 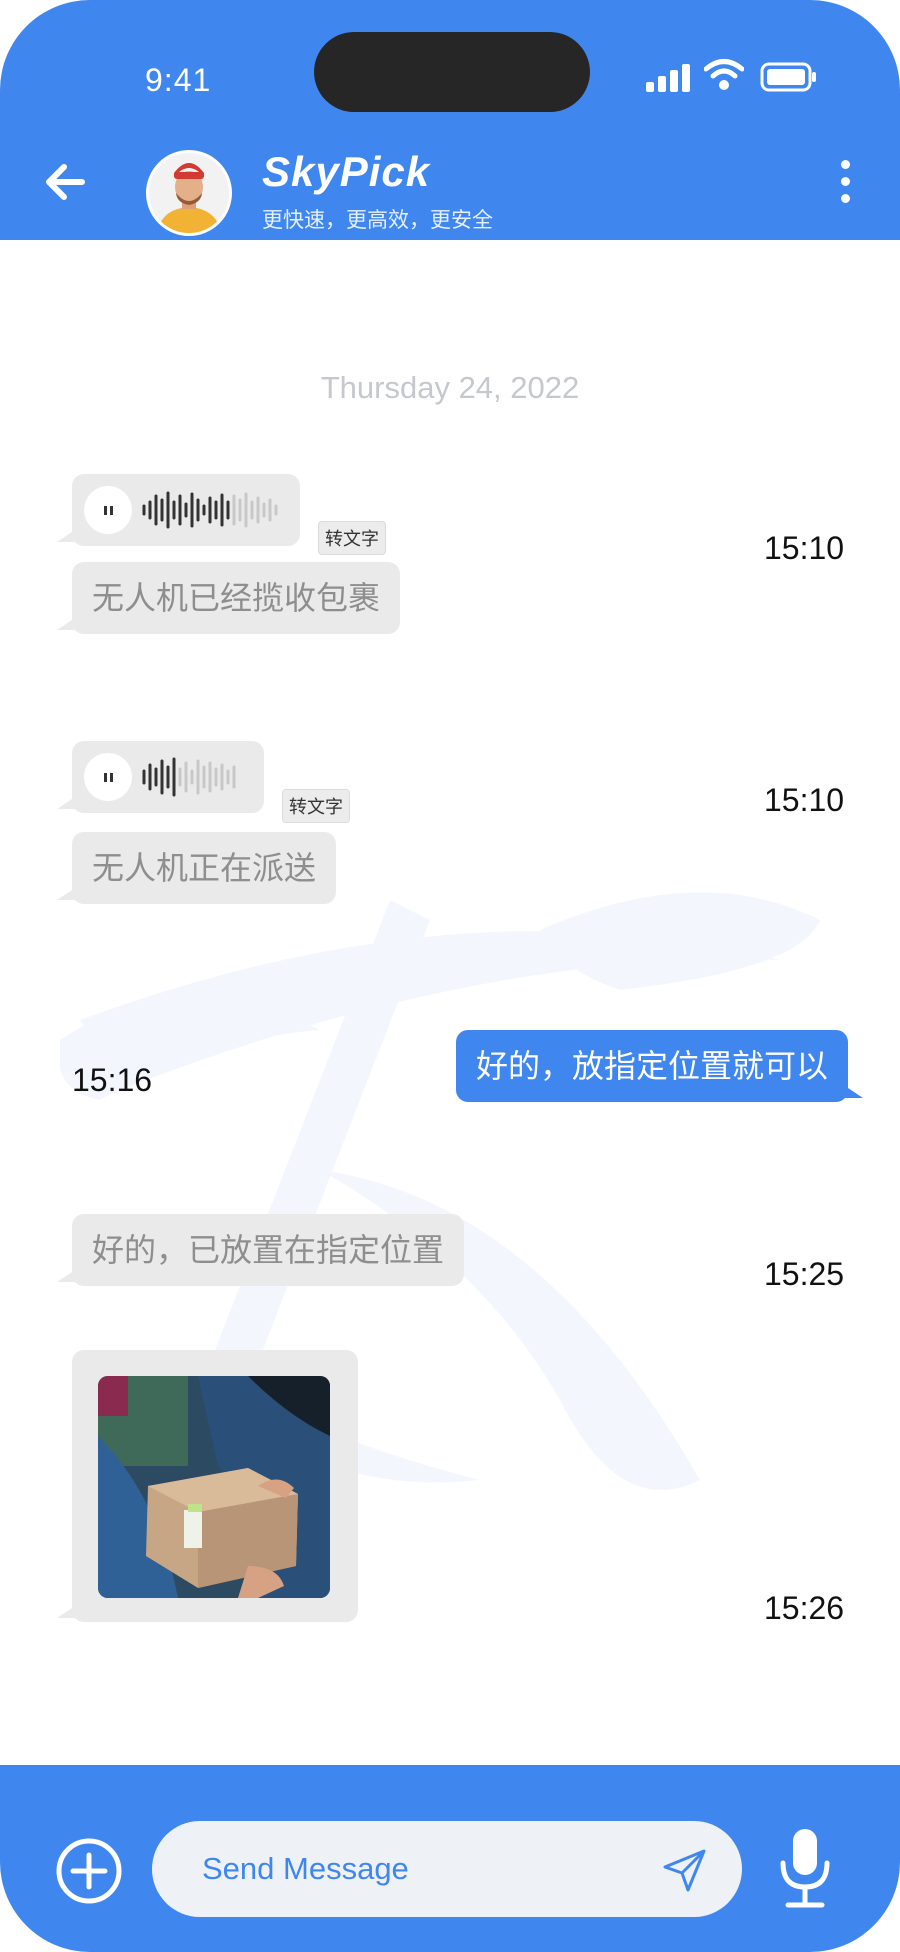 I want to click on message-composer, so click(x=450, y=1858).